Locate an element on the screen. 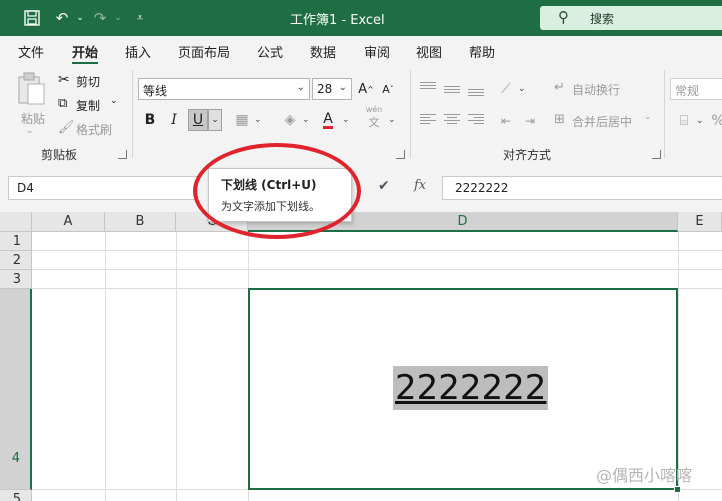 The width and height of the screenshot is (722, 501). underline-dropdown-icon: ⌄ is located at coordinates (215, 120).